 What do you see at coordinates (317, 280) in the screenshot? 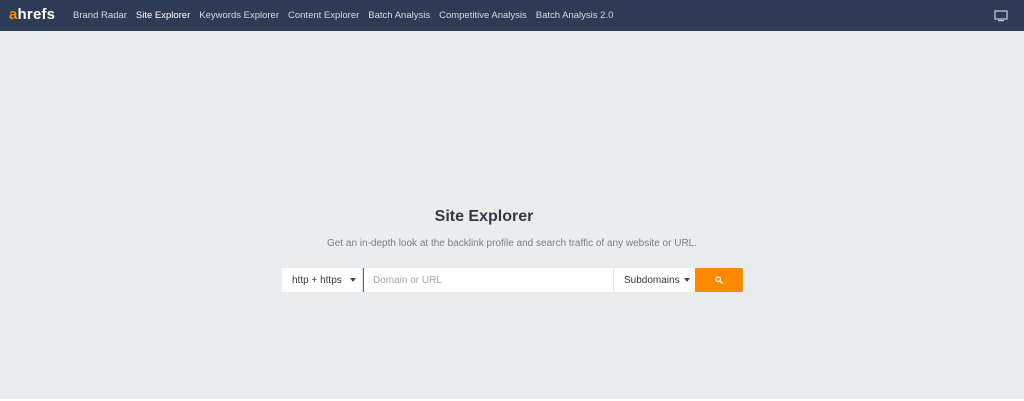
I see `protocol-label: http + https` at bounding box center [317, 280].